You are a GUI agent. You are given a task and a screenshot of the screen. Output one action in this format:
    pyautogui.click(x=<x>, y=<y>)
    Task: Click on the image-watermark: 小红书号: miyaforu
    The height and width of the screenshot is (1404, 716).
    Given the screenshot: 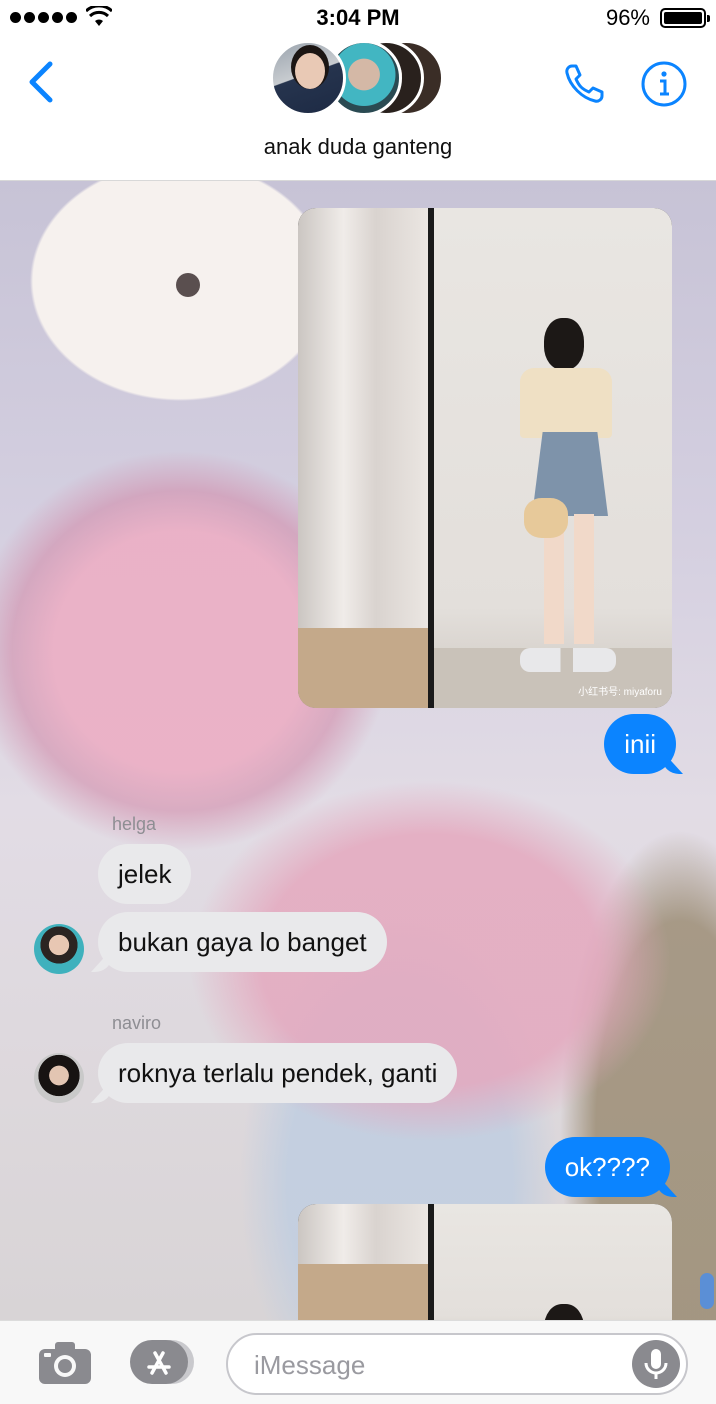 What is the action you would take?
    pyautogui.click(x=620, y=692)
    